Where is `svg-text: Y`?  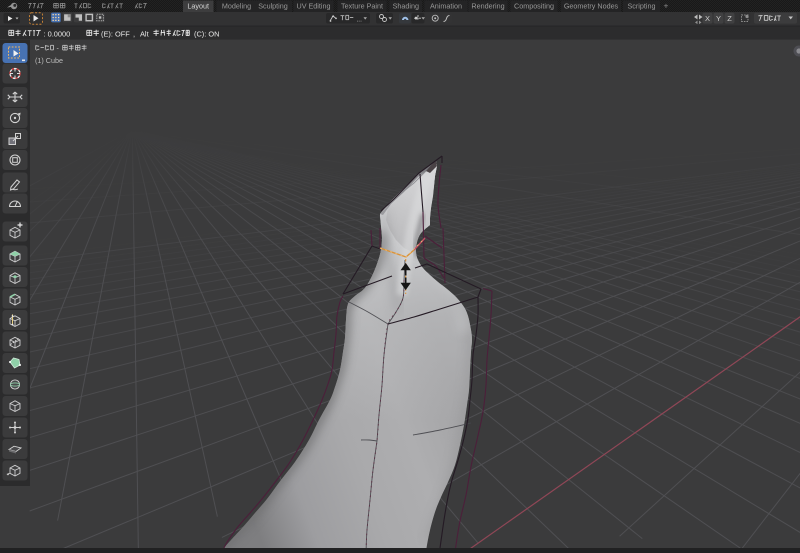 svg-text: Y is located at coordinates (718, 18).